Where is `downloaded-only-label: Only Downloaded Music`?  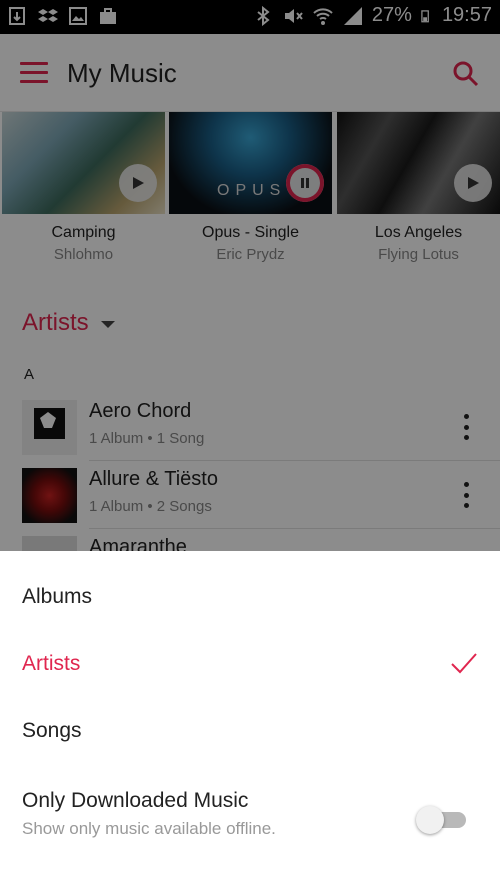 downloaded-only-label: Only Downloaded Music is located at coordinates (135, 800).